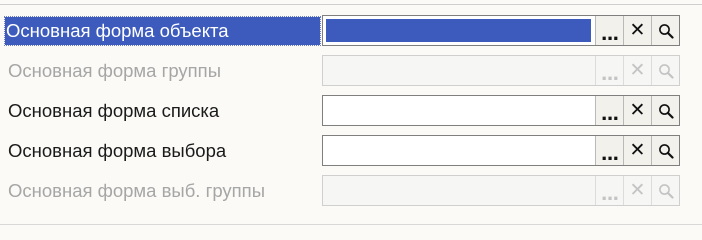 Image resolution: width=702 pixels, height=240 pixels. Describe the element at coordinates (351, 224) in the screenshot. I see `bottom-divider` at that location.